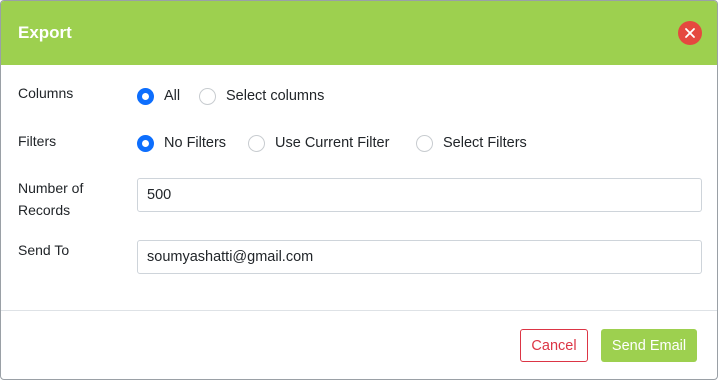  I want to click on radio-select-columns: Select columns, so click(261, 96).